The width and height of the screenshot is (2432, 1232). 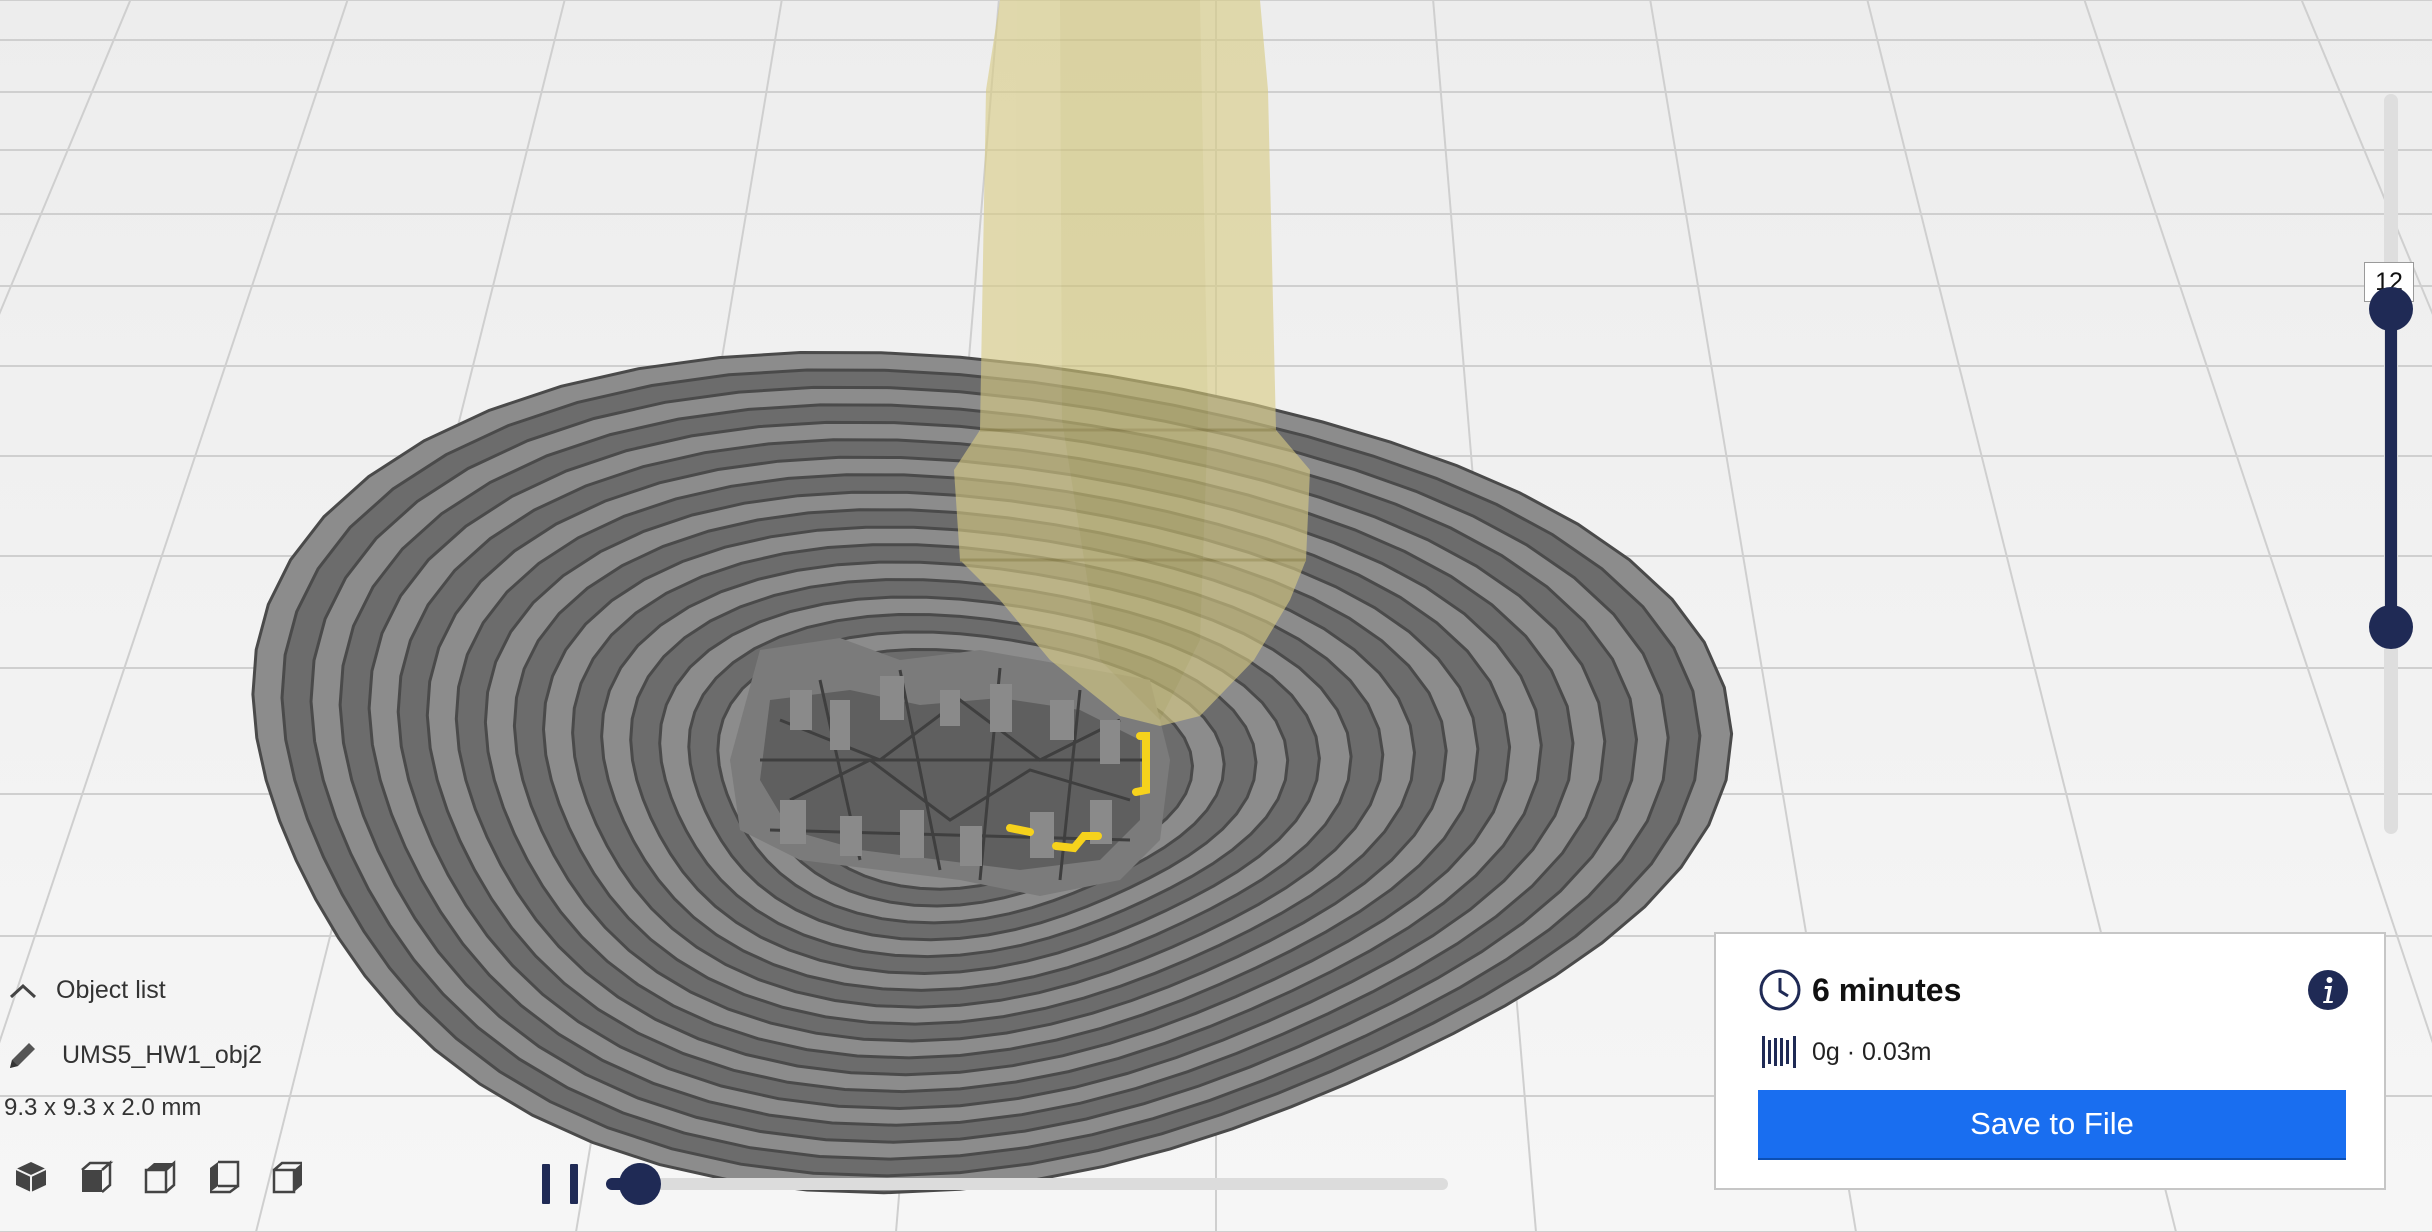 What do you see at coordinates (1887, 990) in the screenshot?
I see `print-time: 6 minutes` at bounding box center [1887, 990].